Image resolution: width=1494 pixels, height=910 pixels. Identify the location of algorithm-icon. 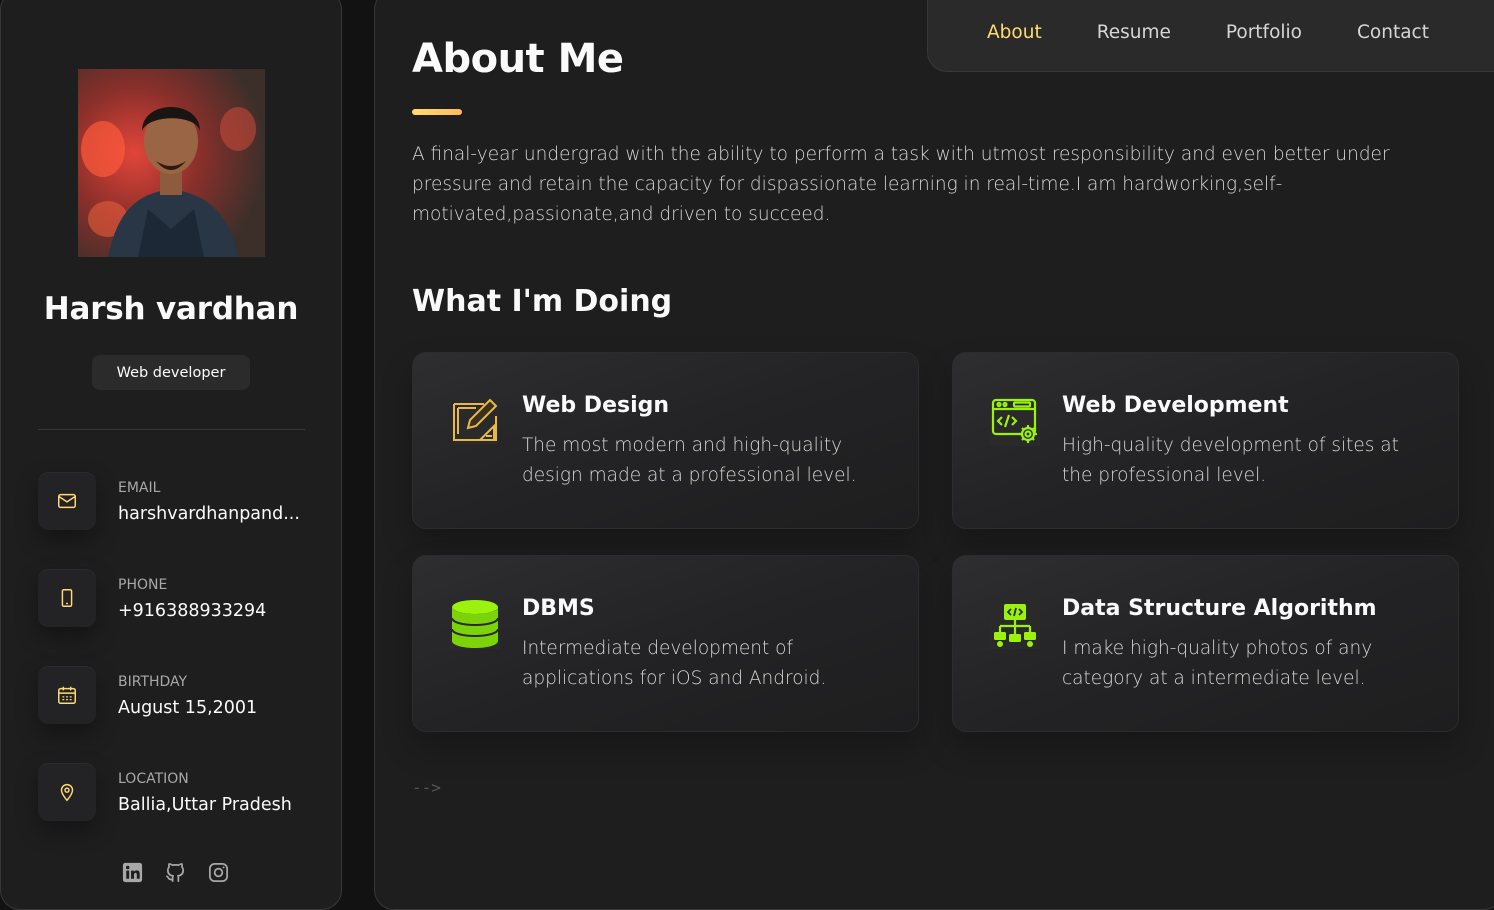
(1015, 624).